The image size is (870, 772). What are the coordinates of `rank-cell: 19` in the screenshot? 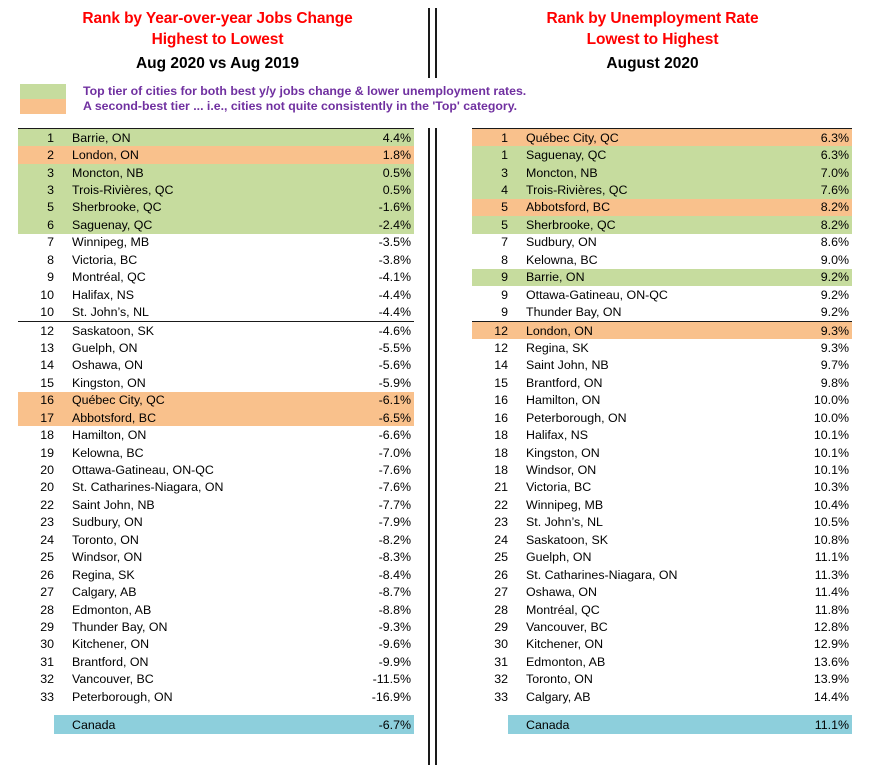 It's located at (47, 452).